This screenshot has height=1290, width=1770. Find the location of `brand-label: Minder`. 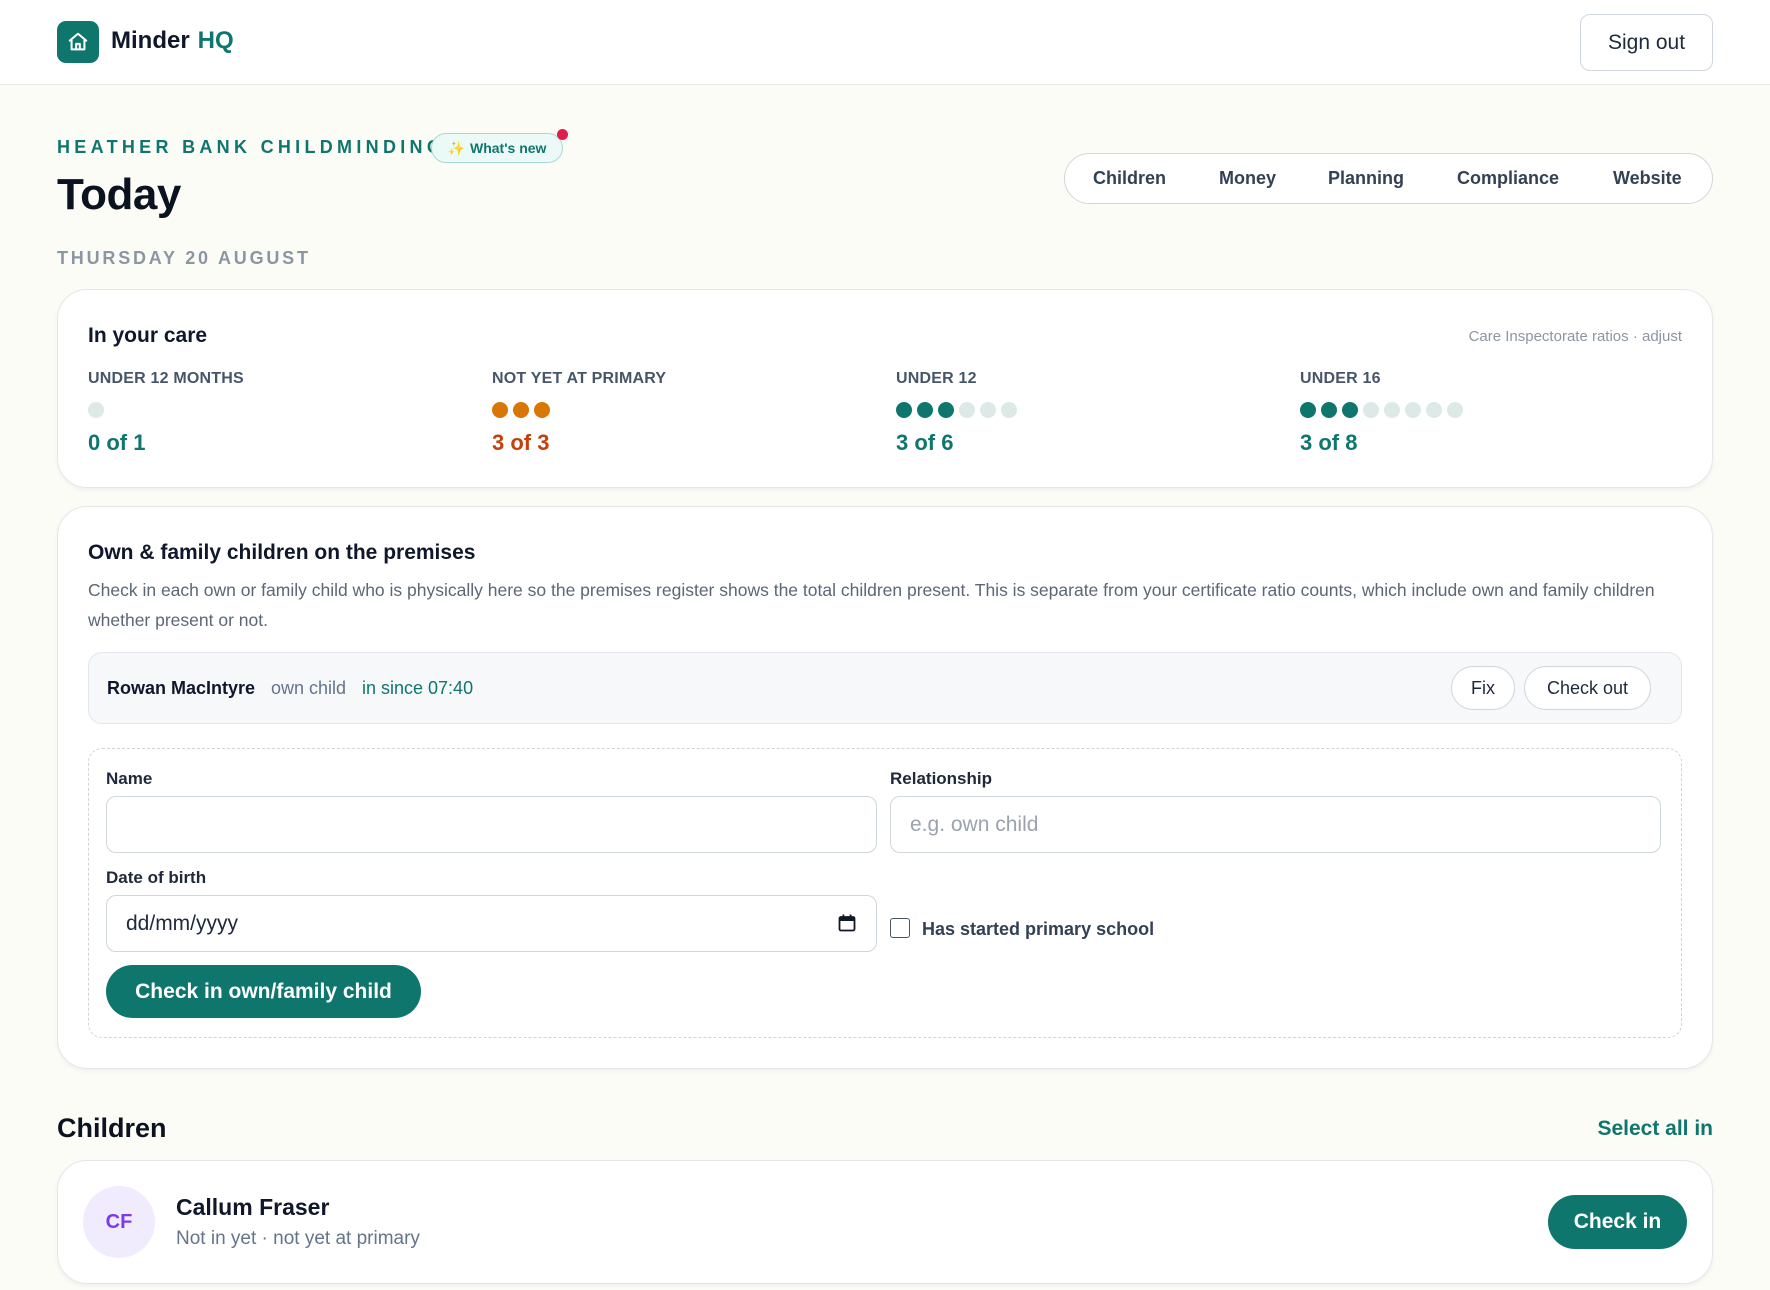

brand-label: Minder is located at coordinates (150, 40).